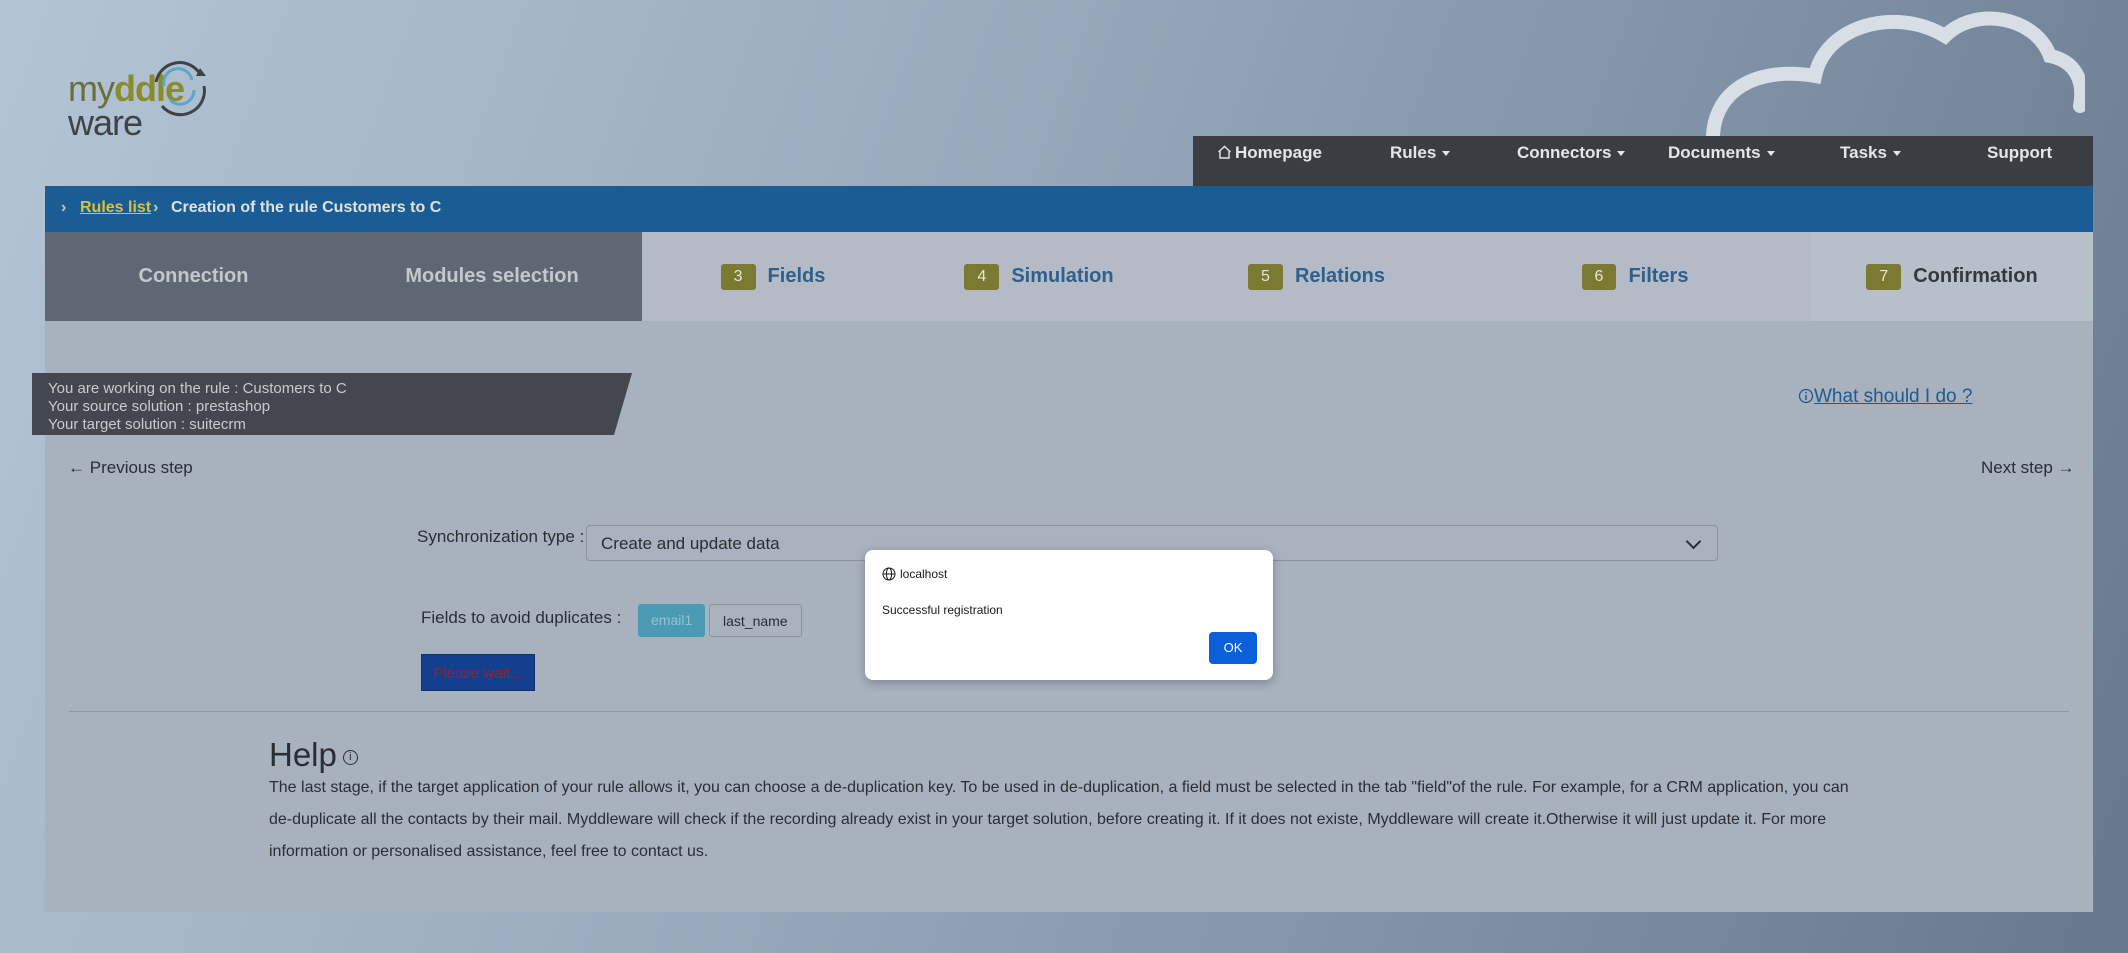 The image size is (2128, 953). What do you see at coordinates (1069, 711) in the screenshot?
I see `divider` at bounding box center [1069, 711].